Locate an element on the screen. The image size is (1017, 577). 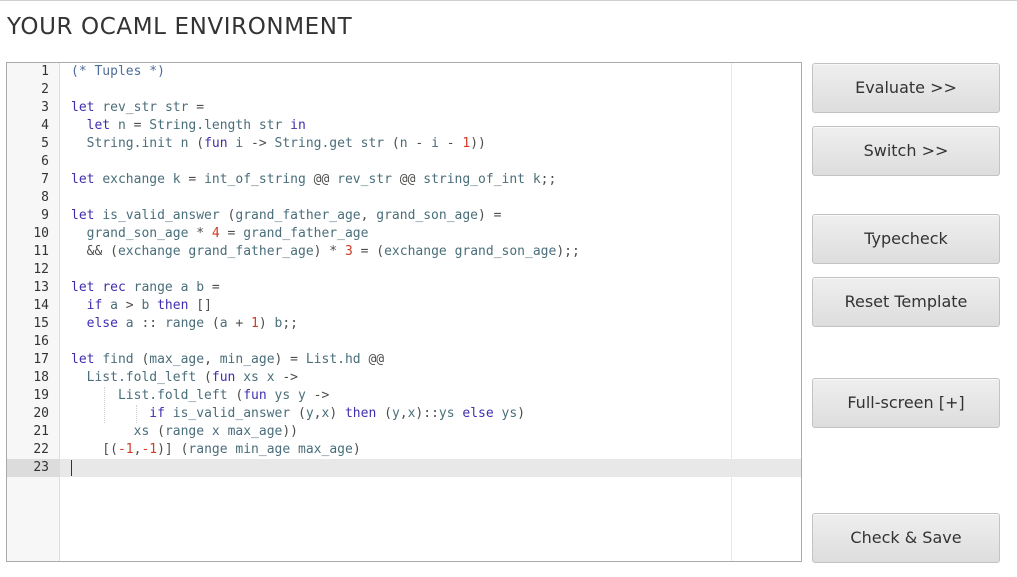
code-line: 1 (* Tuples *) is located at coordinates (404, 72).